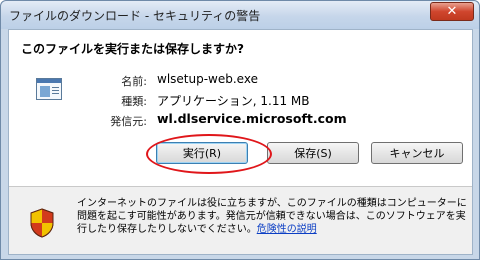 The image size is (480, 260). Describe the element at coordinates (233, 101) in the screenshot. I see `type-value: アプリケーション, 1.11 MB` at that location.